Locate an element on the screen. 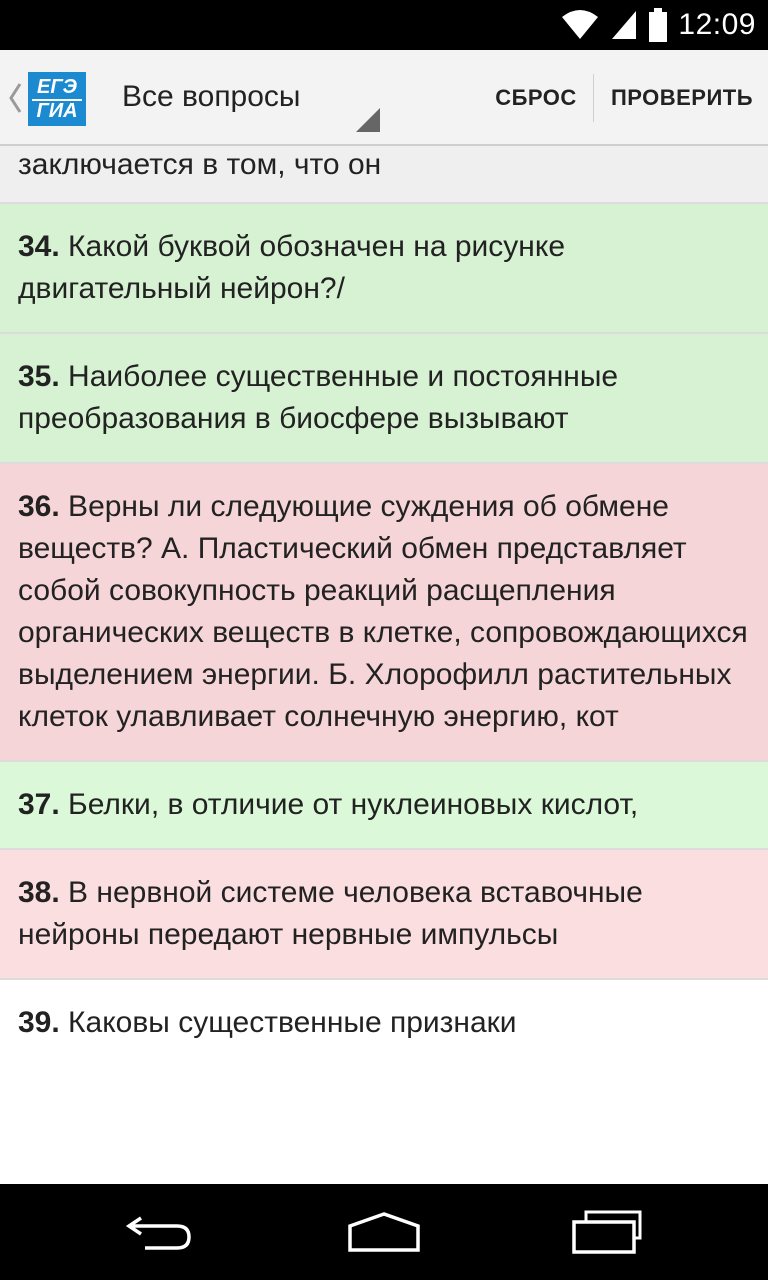 Image resolution: width=768 pixels, height=1280 pixels. battery-icon is located at coordinates (658, 25).